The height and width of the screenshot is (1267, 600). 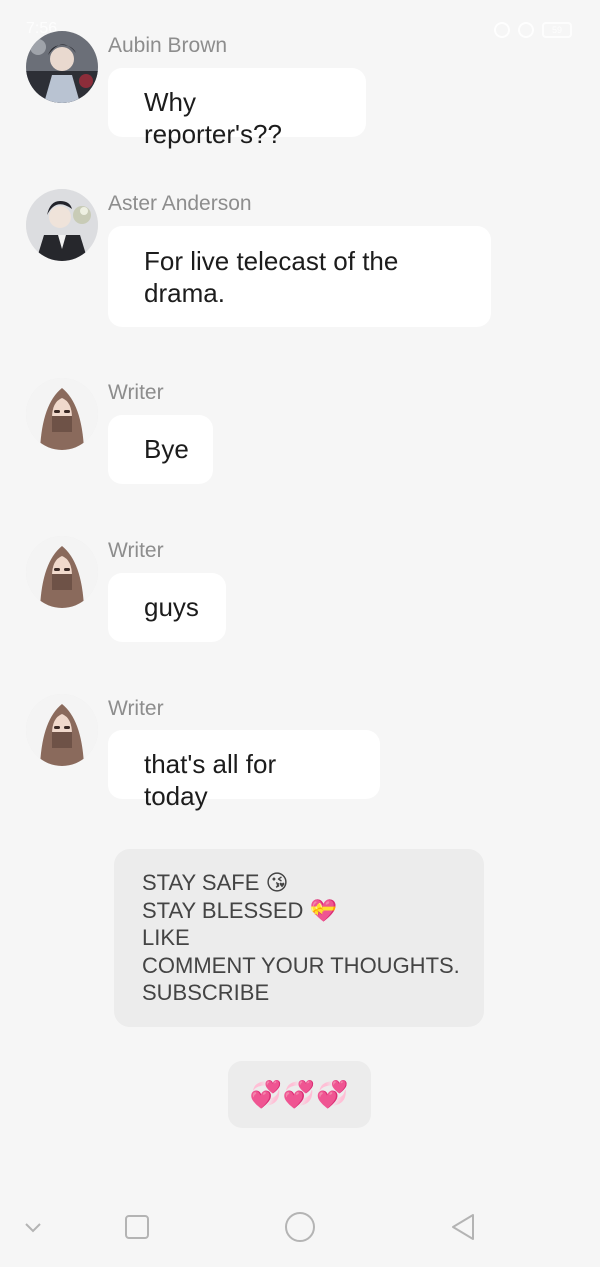 What do you see at coordinates (557, 30) in the screenshot?
I see `battery-icon: 59` at bounding box center [557, 30].